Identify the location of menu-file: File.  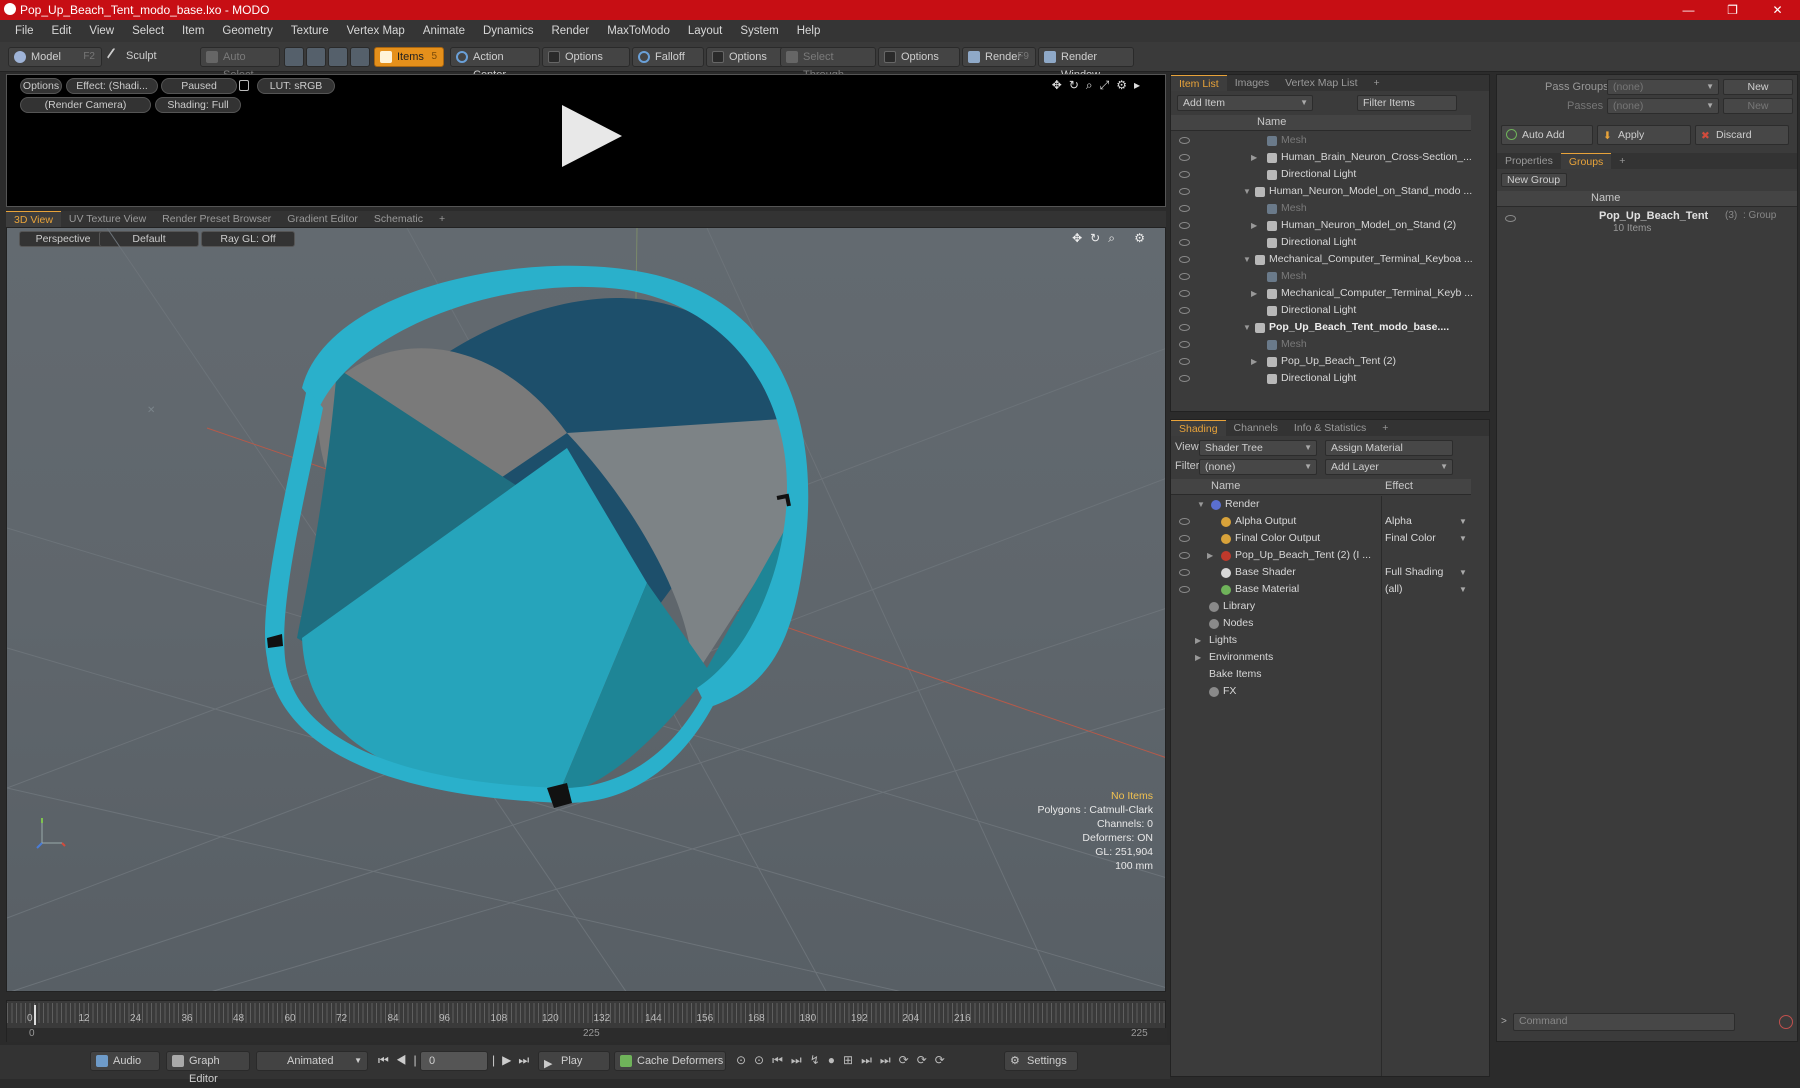
(24, 31).